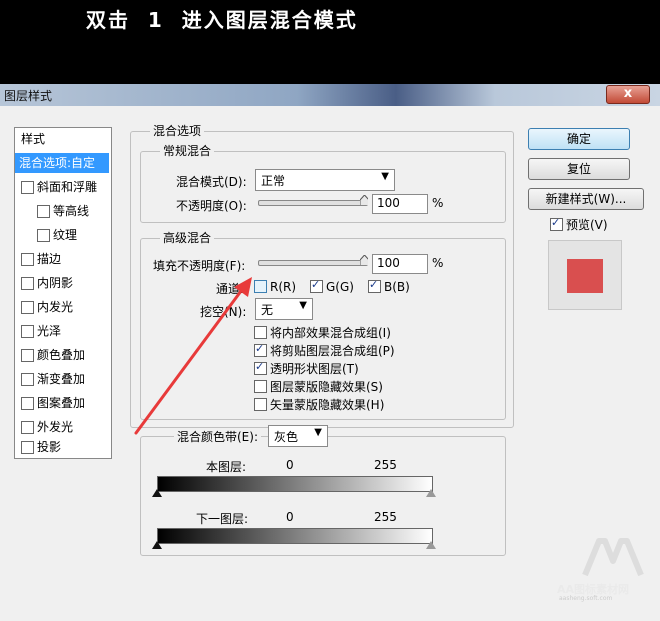  Describe the element at coordinates (364, 200) in the screenshot. I see `opacity-slider-thumb` at that location.